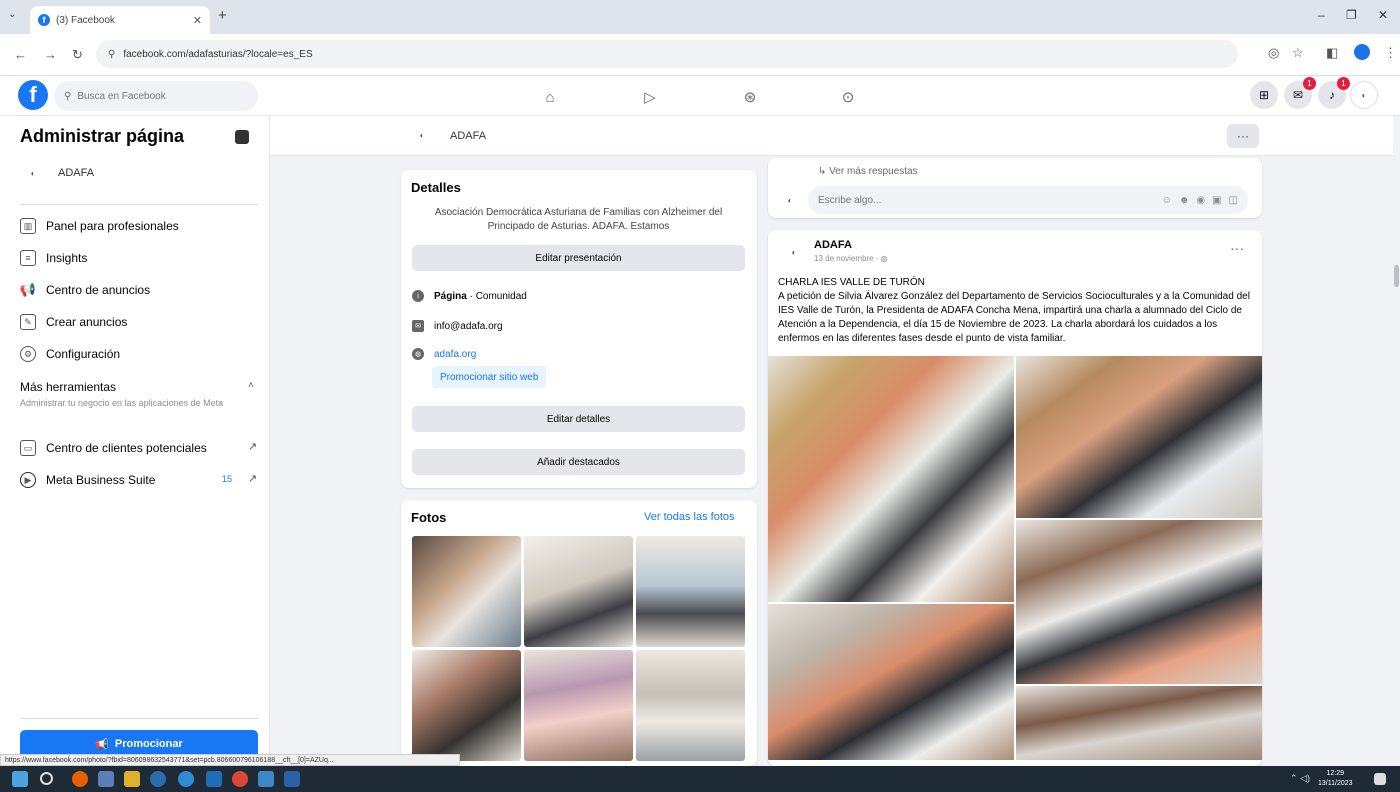  I want to click on messenger-icon: ✉ 1, so click(1300, 93).